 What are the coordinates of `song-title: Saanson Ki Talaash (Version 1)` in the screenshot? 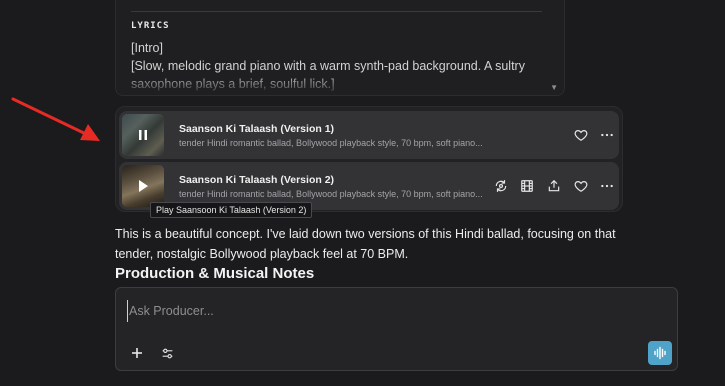 It's located at (256, 129).